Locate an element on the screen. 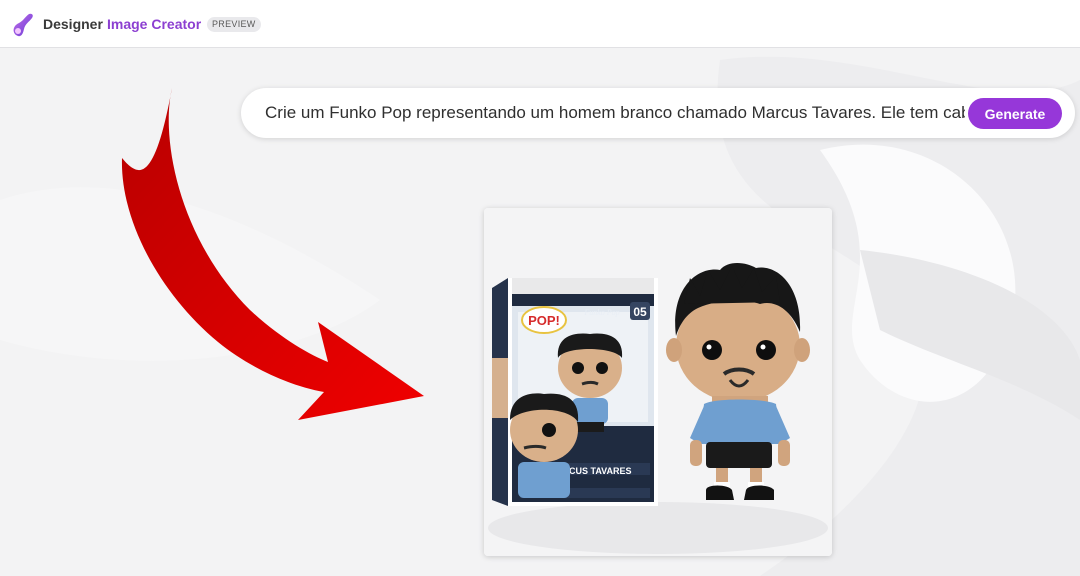 The height and width of the screenshot is (576, 1080). designer-logo-icon is located at coordinates (23, 25).